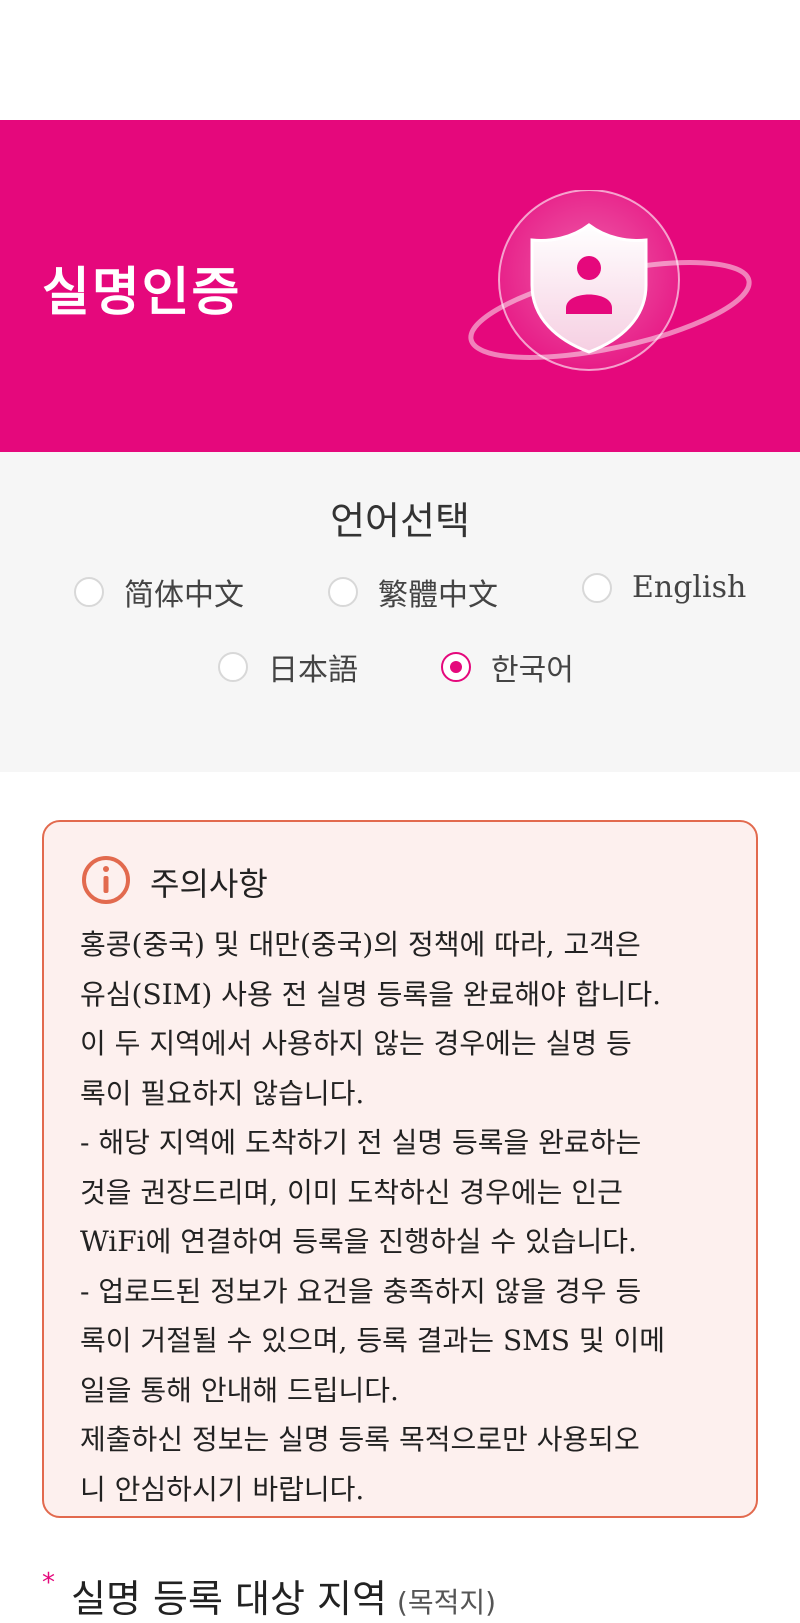 The width and height of the screenshot is (800, 1623). I want to click on language-option-label: 한국어, so click(532, 670).